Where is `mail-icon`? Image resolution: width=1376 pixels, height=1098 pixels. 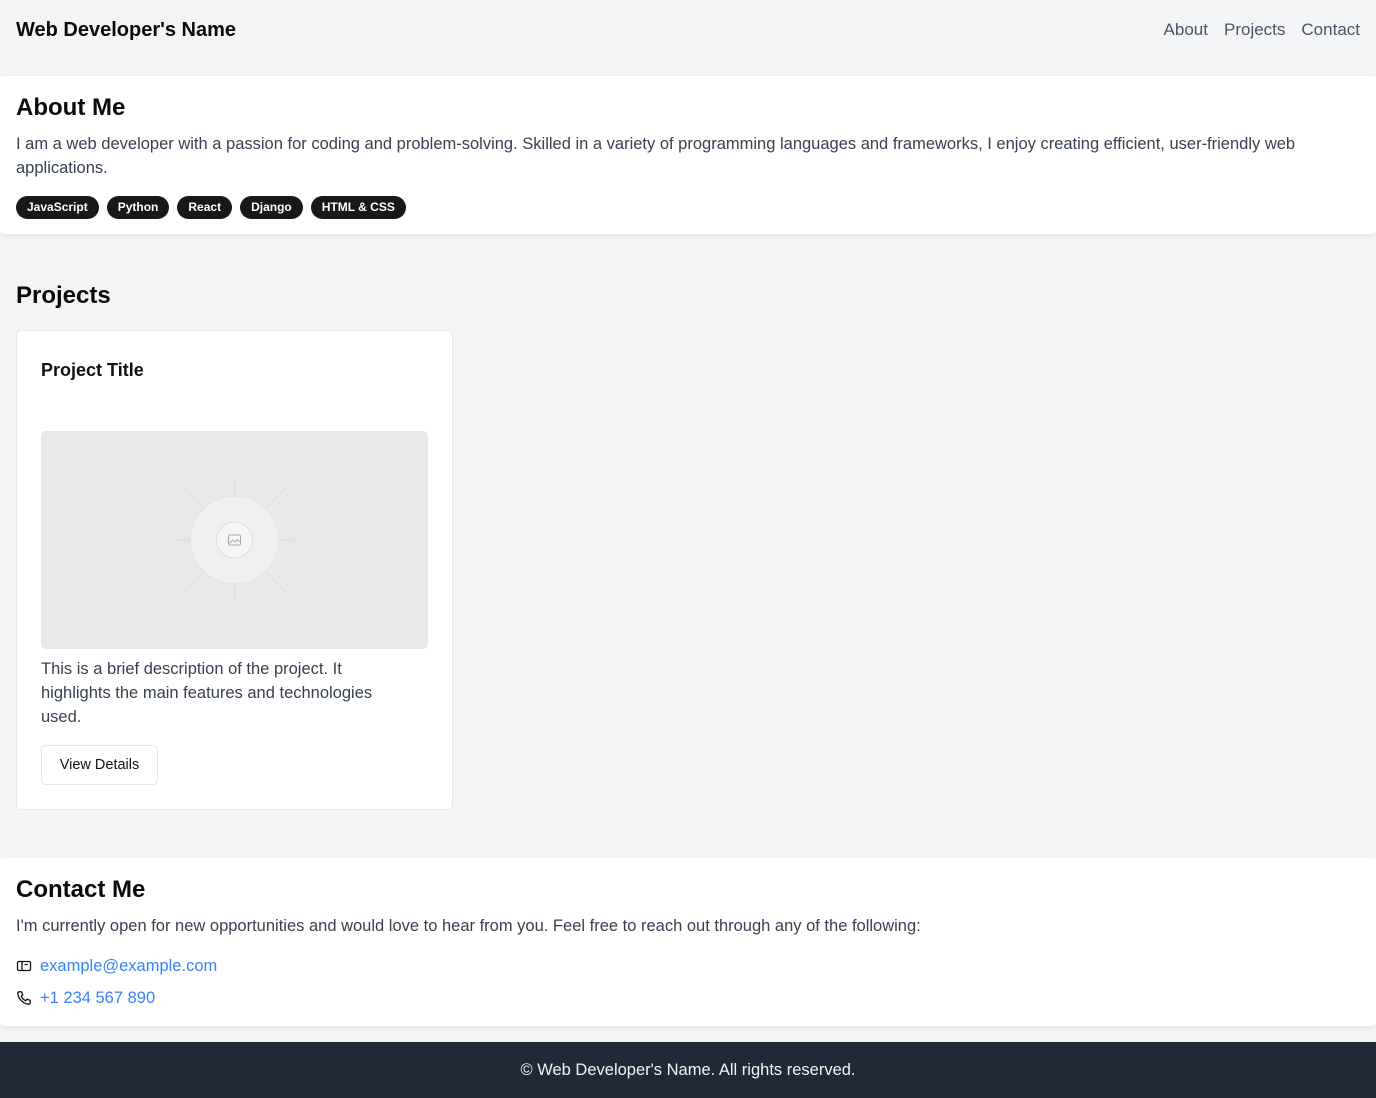
mail-icon is located at coordinates (24, 966).